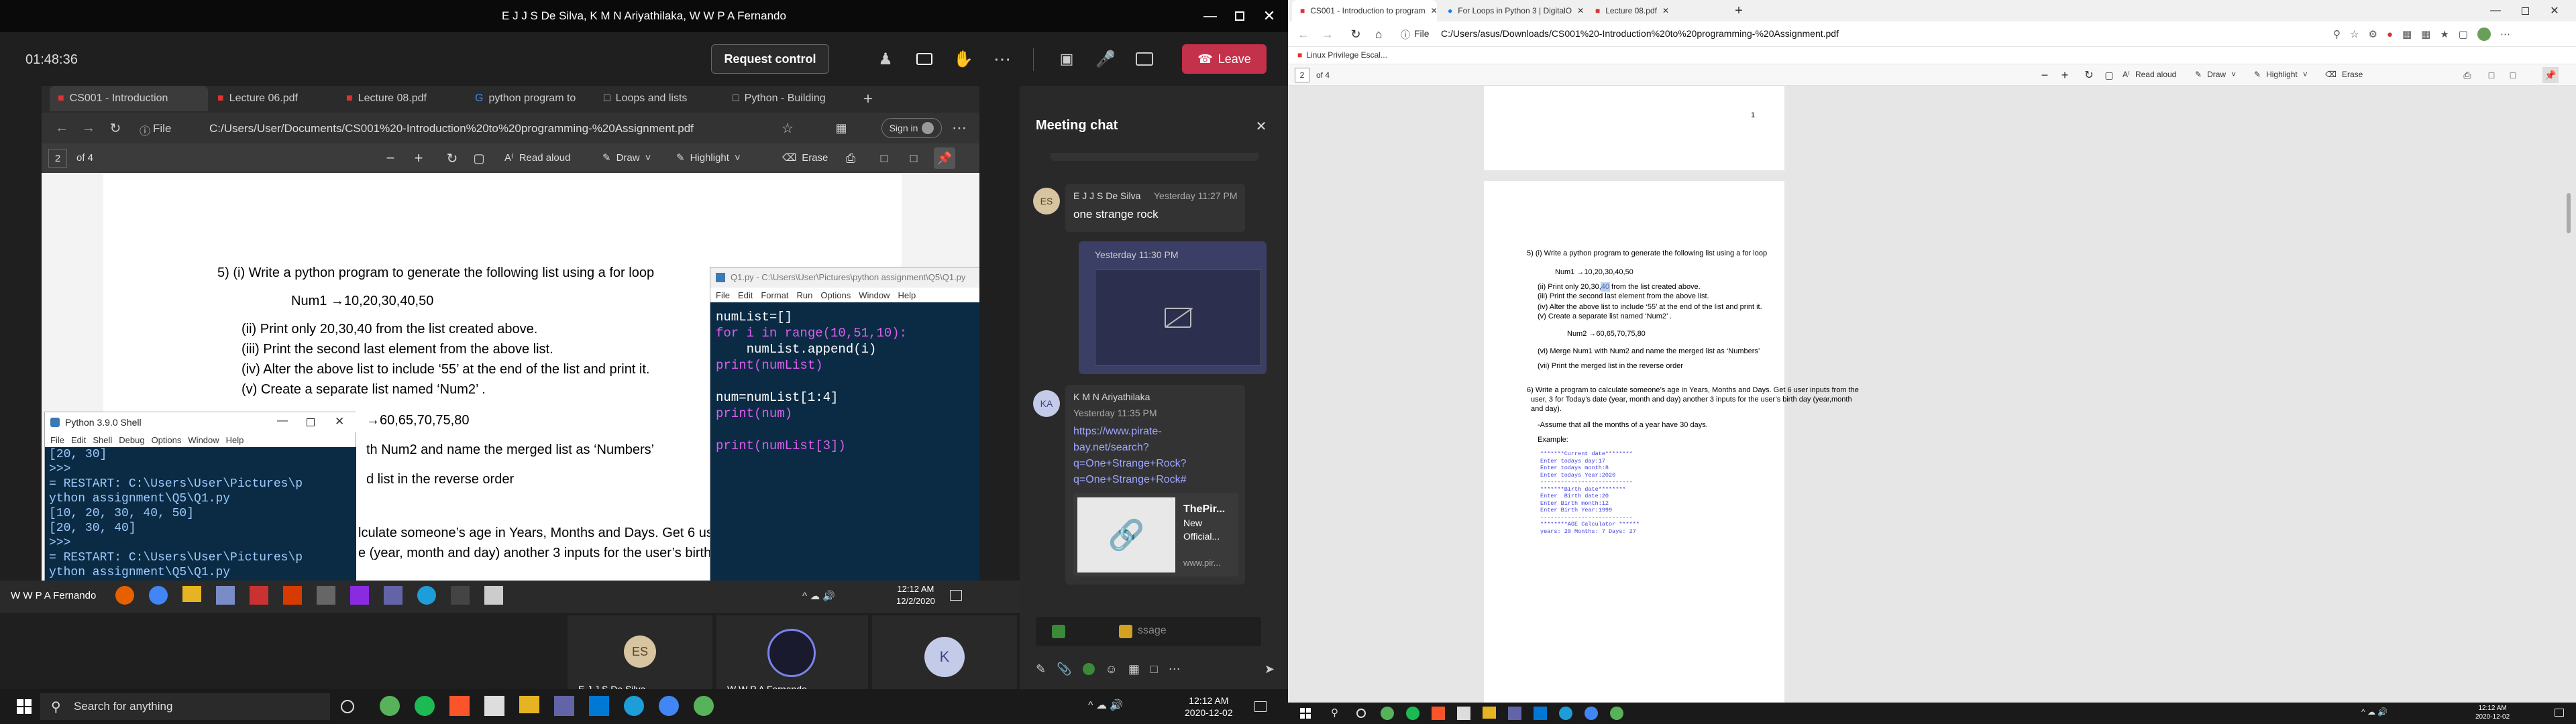  What do you see at coordinates (1239, 16) in the screenshot?
I see `maximize-icon` at bounding box center [1239, 16].